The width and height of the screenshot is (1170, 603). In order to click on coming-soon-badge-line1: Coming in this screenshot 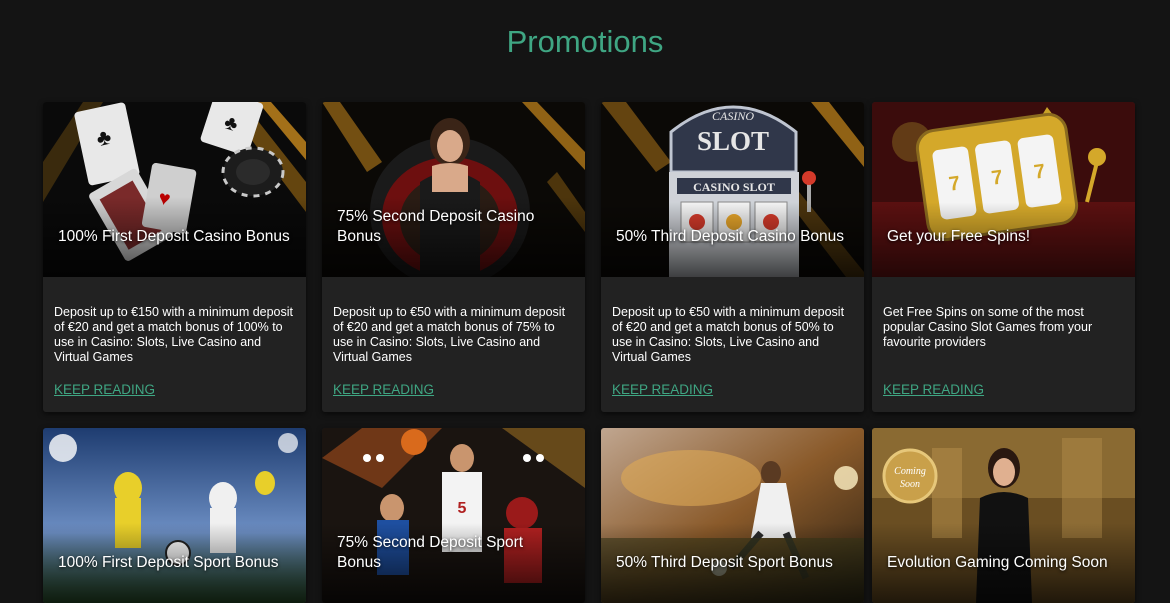, I will do `click(910, 471)`.